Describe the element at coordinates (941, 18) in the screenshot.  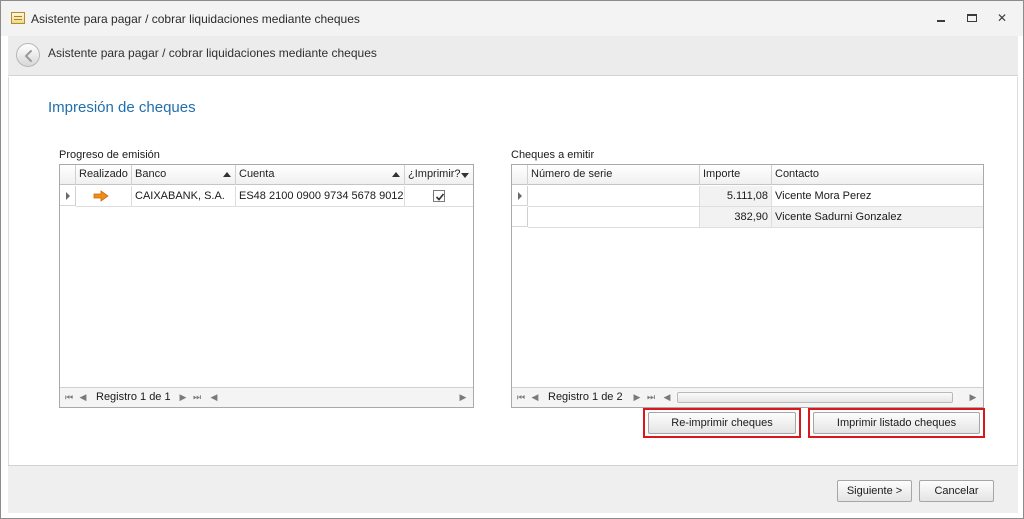
I see `minimize-button` at that location.